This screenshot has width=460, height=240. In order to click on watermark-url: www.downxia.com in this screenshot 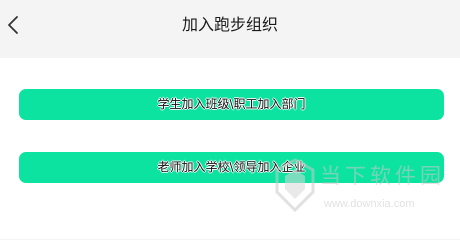, I will do `click(369, 204)`.